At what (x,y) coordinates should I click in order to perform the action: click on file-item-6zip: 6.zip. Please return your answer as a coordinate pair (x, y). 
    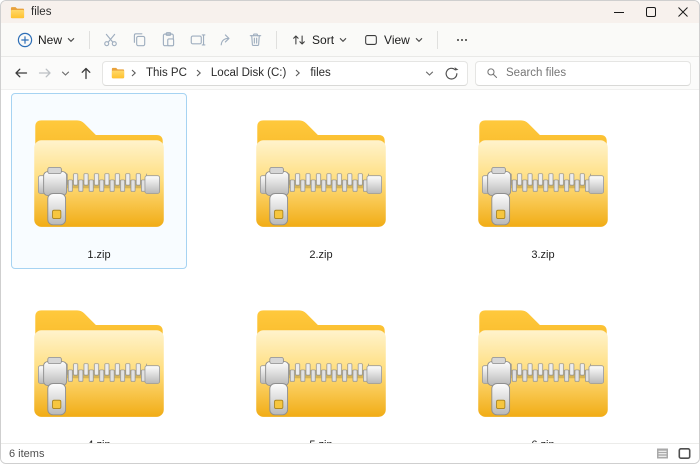
    Looking at the image, I should click on (543, 363).